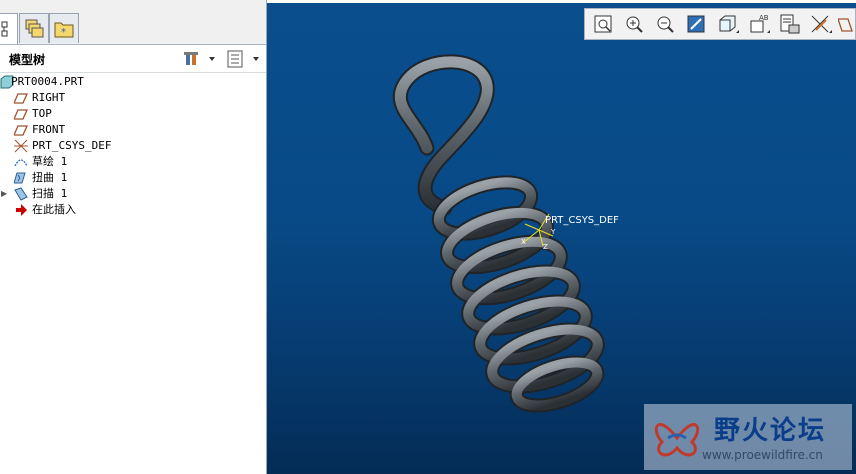 This screenshot has height=474, width=856. I want to click on butterfly-logo-icon, so click(677, 440).